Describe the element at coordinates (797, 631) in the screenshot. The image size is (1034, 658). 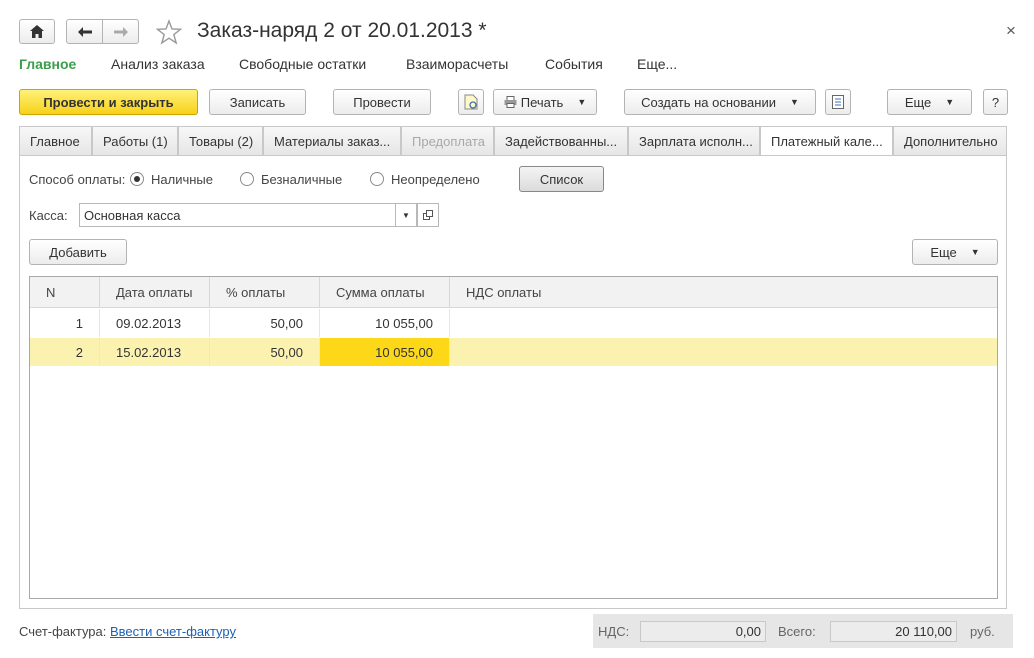
I see `total-label: Всего:` at that location.